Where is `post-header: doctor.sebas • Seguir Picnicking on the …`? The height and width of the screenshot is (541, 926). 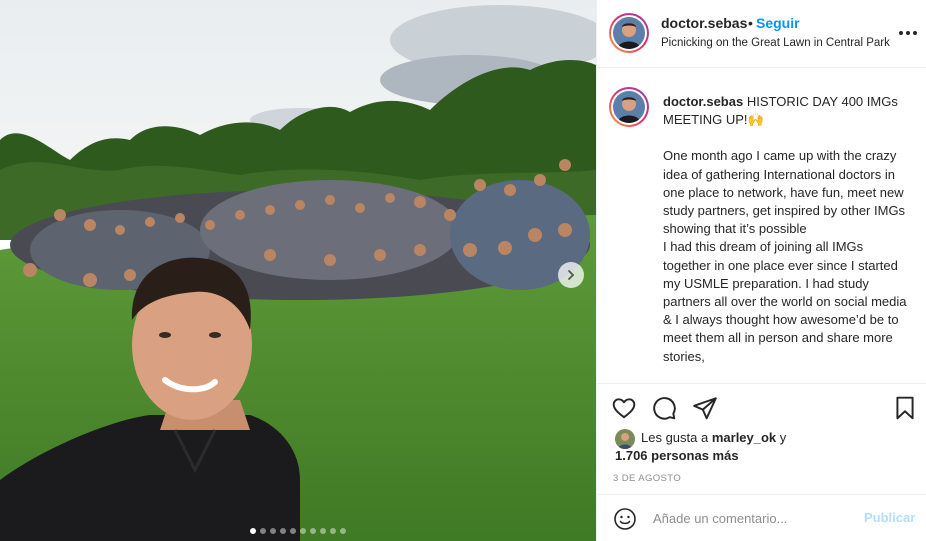
post-header: doctor.sebas • Seguir Picnicking on the … is located at coordinates (761, 34).